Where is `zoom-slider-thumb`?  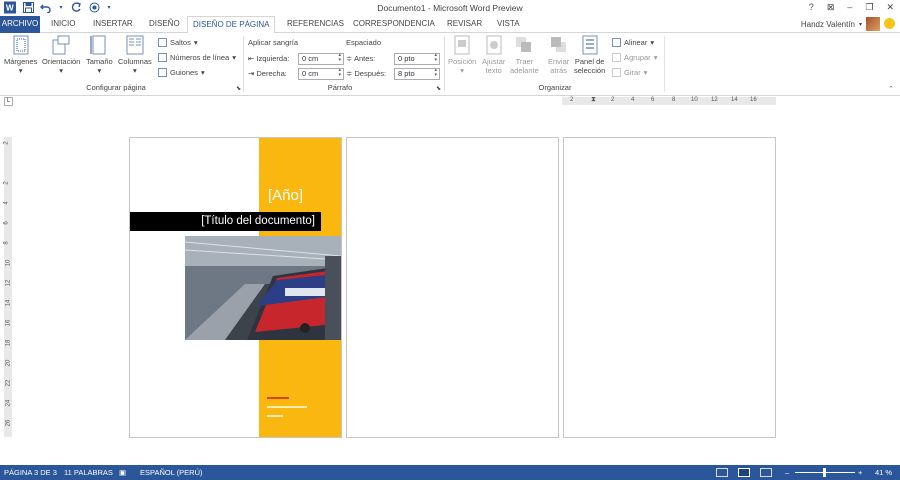 zoom-slider-thumb is located at coordinates (824, 472).